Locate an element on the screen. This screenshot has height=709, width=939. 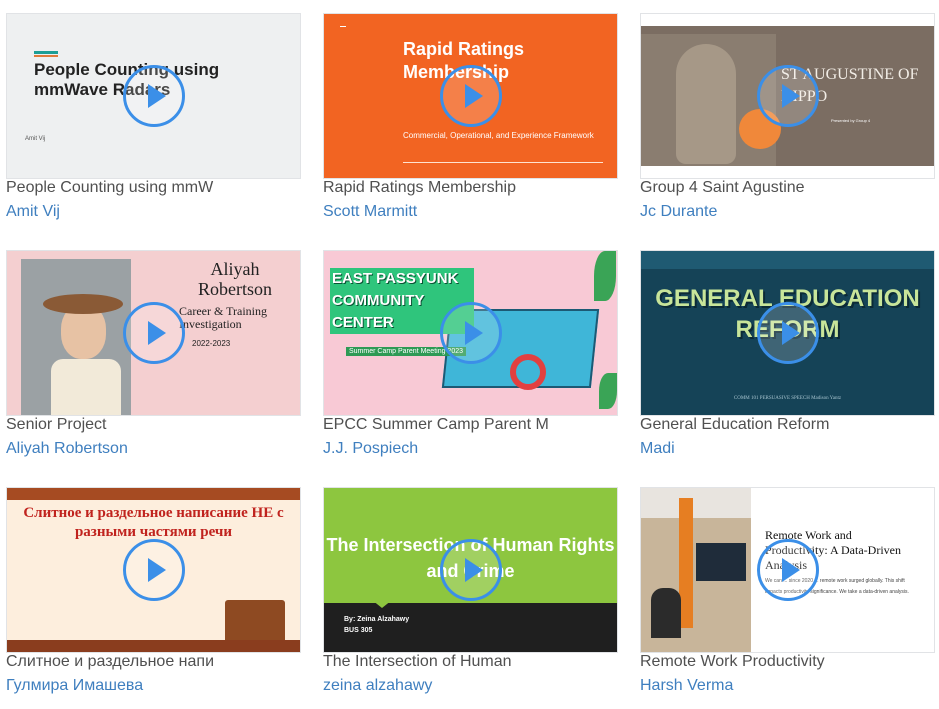
divider-line is located at coordinates (503, 162).